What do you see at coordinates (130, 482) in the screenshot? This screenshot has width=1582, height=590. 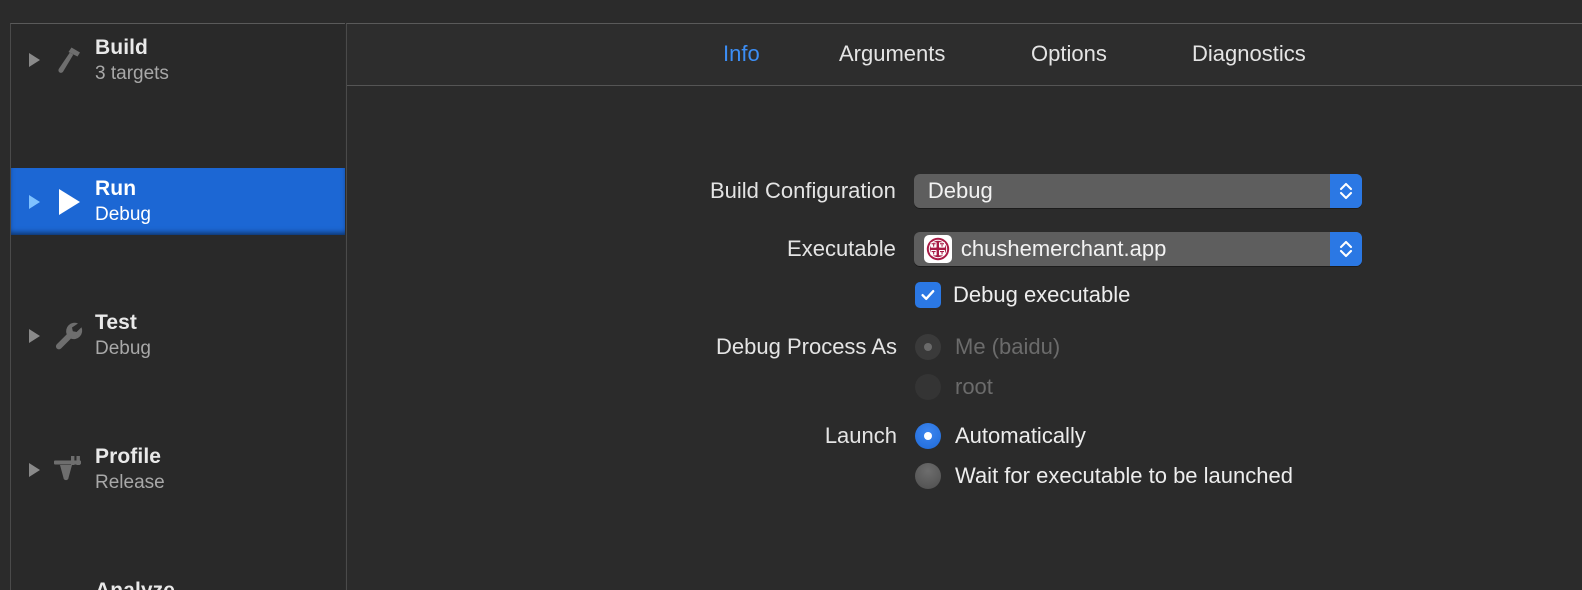 I see `sidebar-item-subtitle: Release` at bounding box center [130, 482].